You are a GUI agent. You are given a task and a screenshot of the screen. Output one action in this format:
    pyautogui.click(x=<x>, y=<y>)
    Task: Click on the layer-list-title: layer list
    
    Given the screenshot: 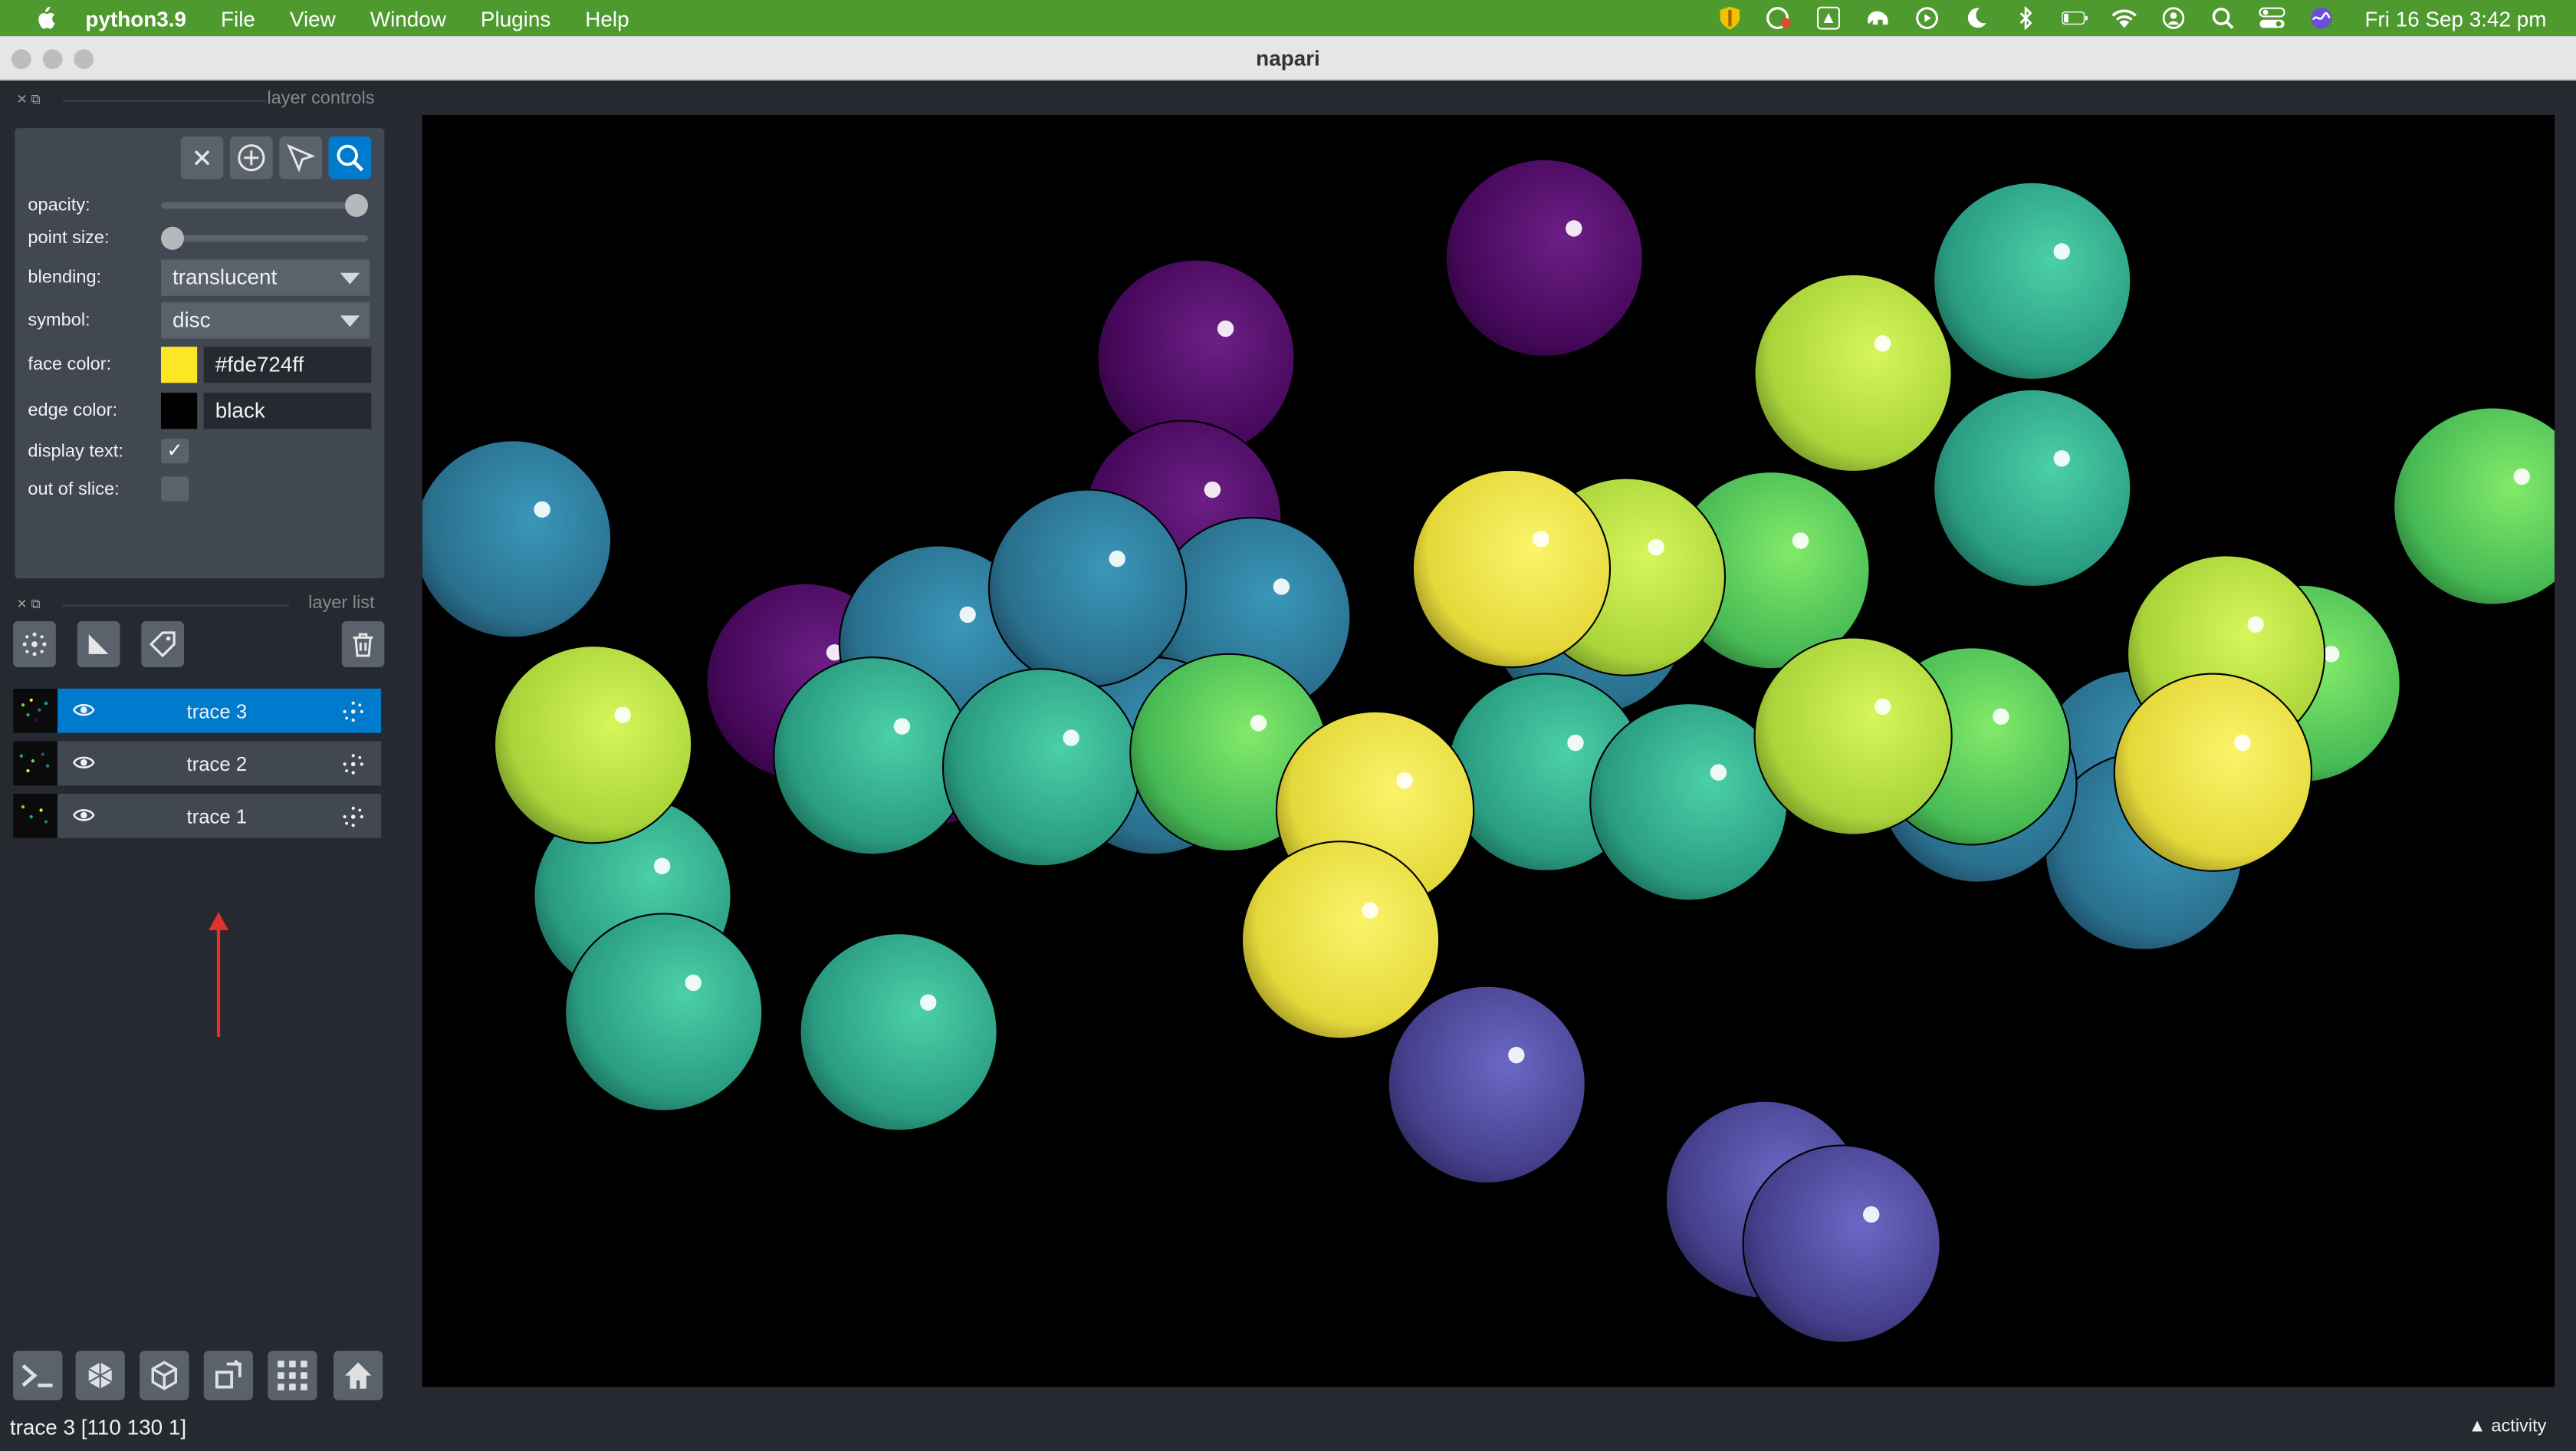 What is the action you would take?
    pyautogui.click(x=342, y=603)
    